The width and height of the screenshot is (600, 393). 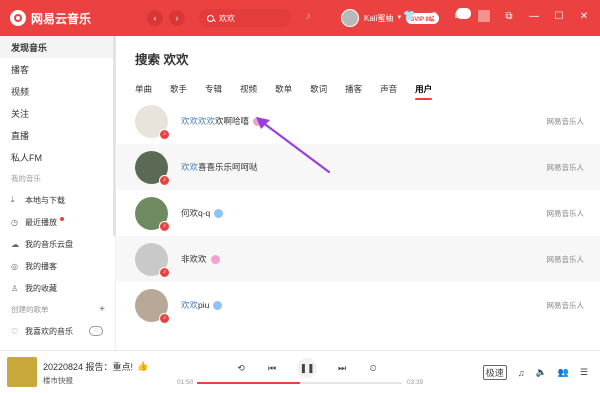 What do you see at coordinates (57, 331) in the screenshot?
I see `sidebar-item-liked-music: ♡ 我喜欢的音乐 ♡` at bounding box center [57, 331].